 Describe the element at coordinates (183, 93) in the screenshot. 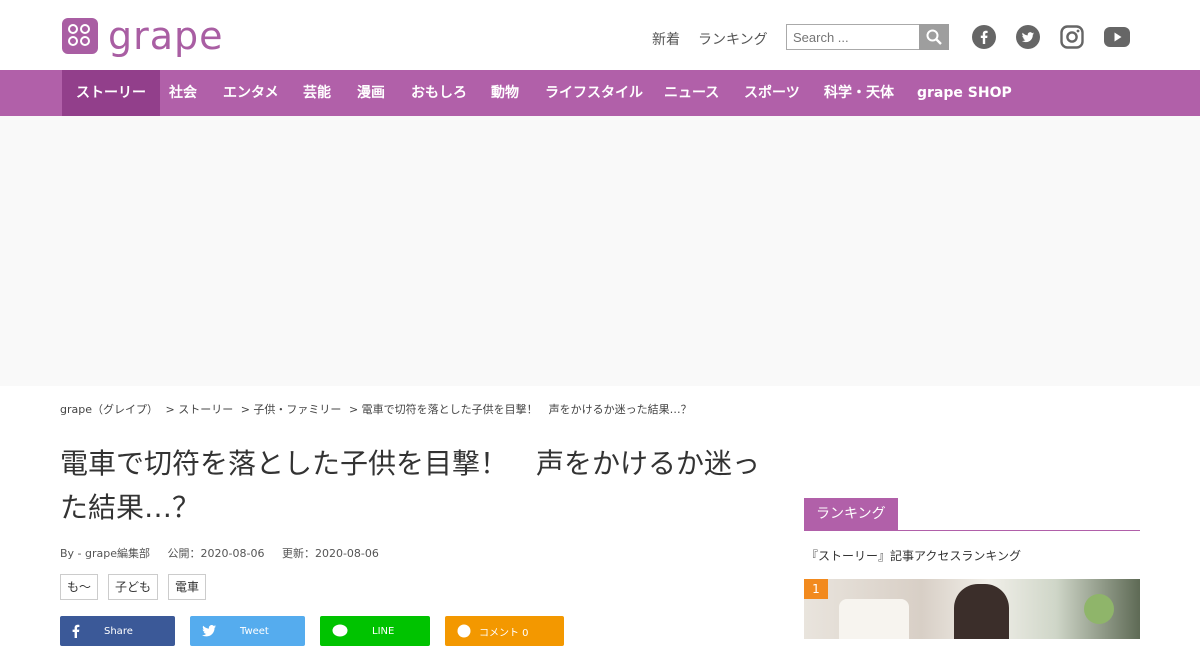

I see `nav-item-society: 社会` at that location.